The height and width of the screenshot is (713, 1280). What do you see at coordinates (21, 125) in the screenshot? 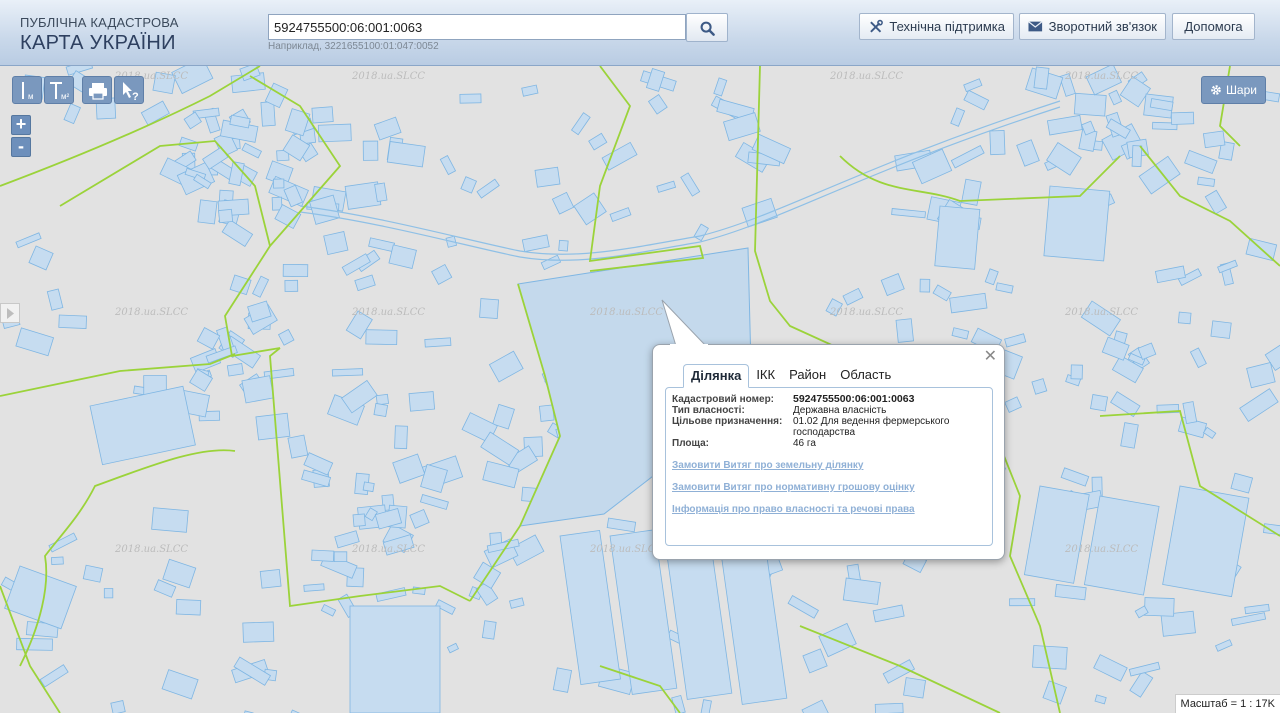
I see `zoom-in-button: +` at bounding box center [21, 125].